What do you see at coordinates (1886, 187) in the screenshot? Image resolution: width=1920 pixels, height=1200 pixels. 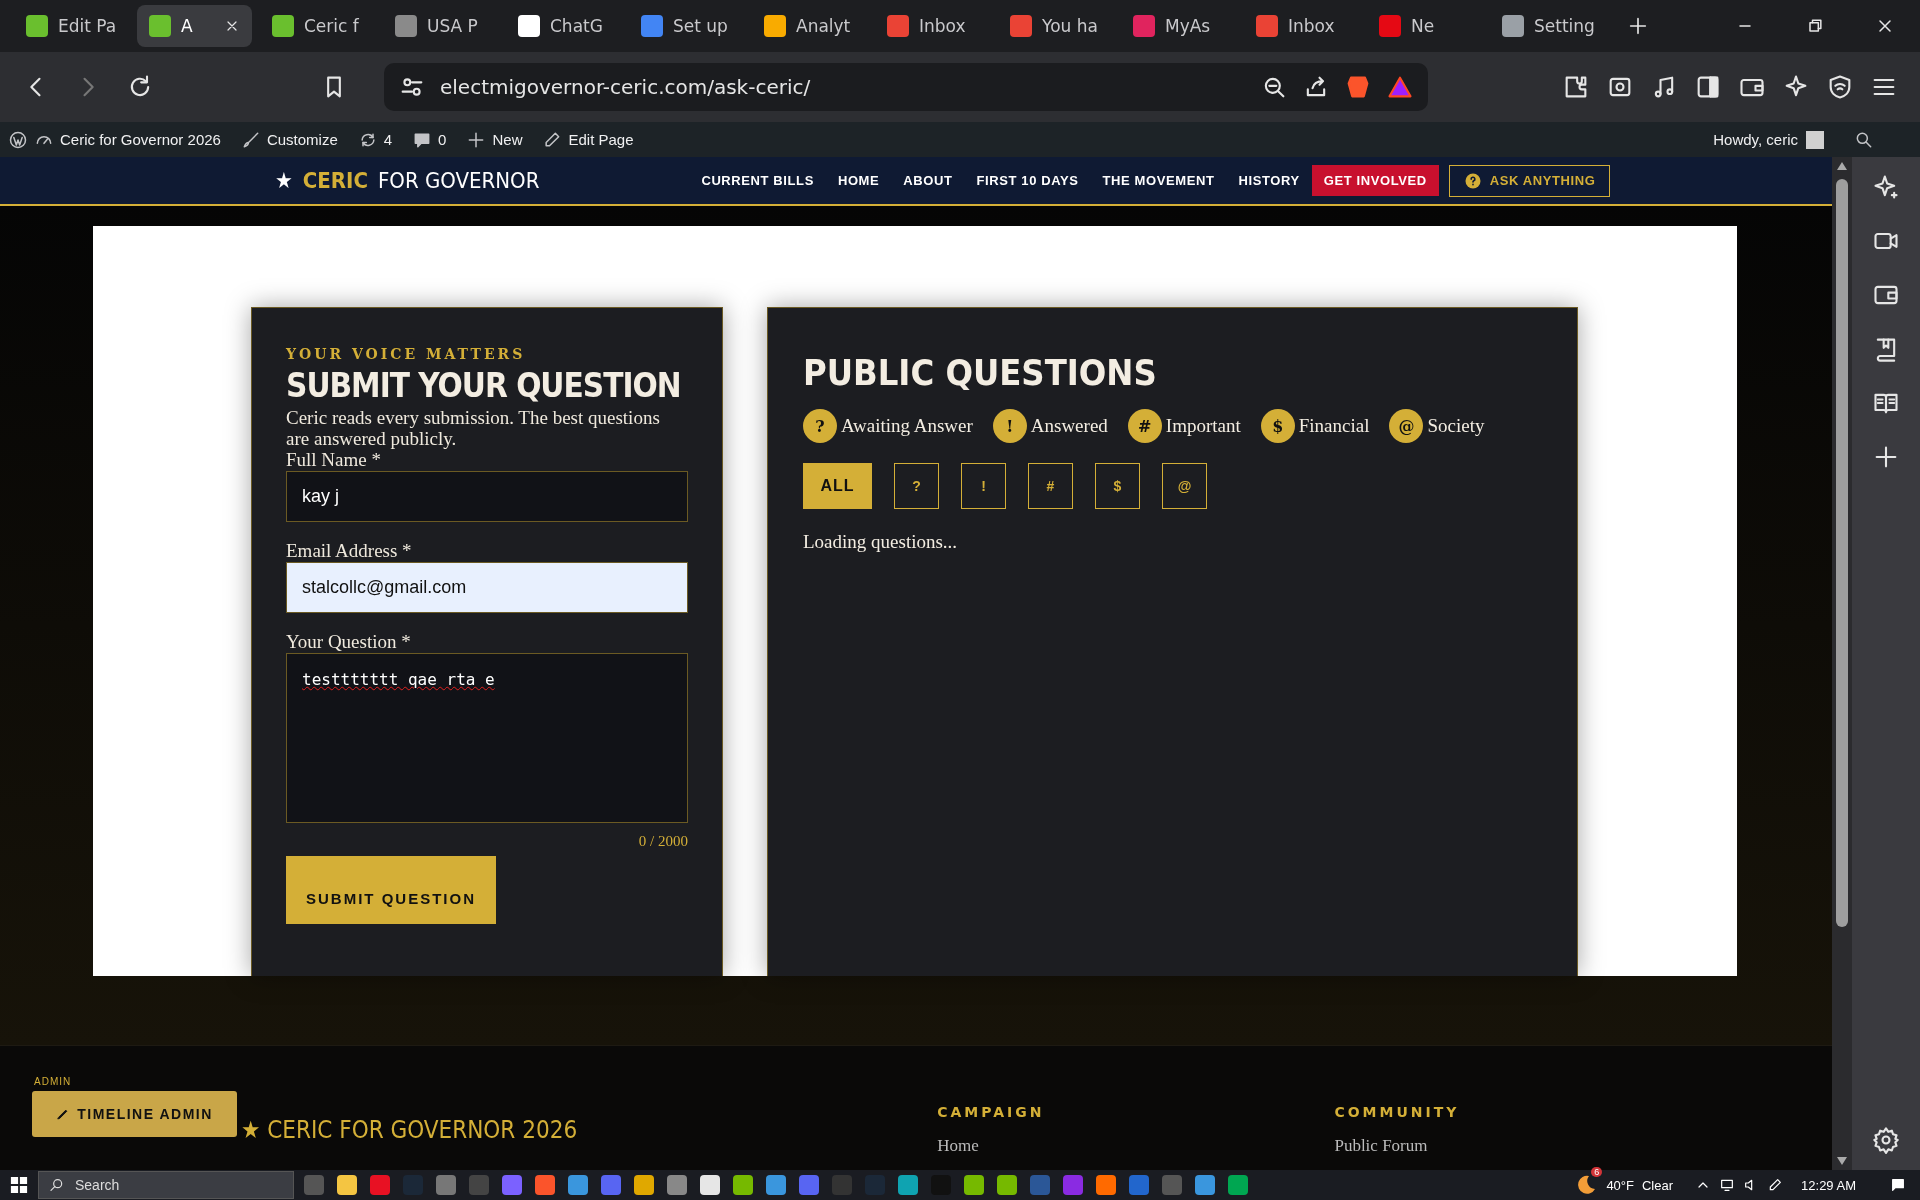 I see `sparkle-icon` at bounding box center [1886, 187].